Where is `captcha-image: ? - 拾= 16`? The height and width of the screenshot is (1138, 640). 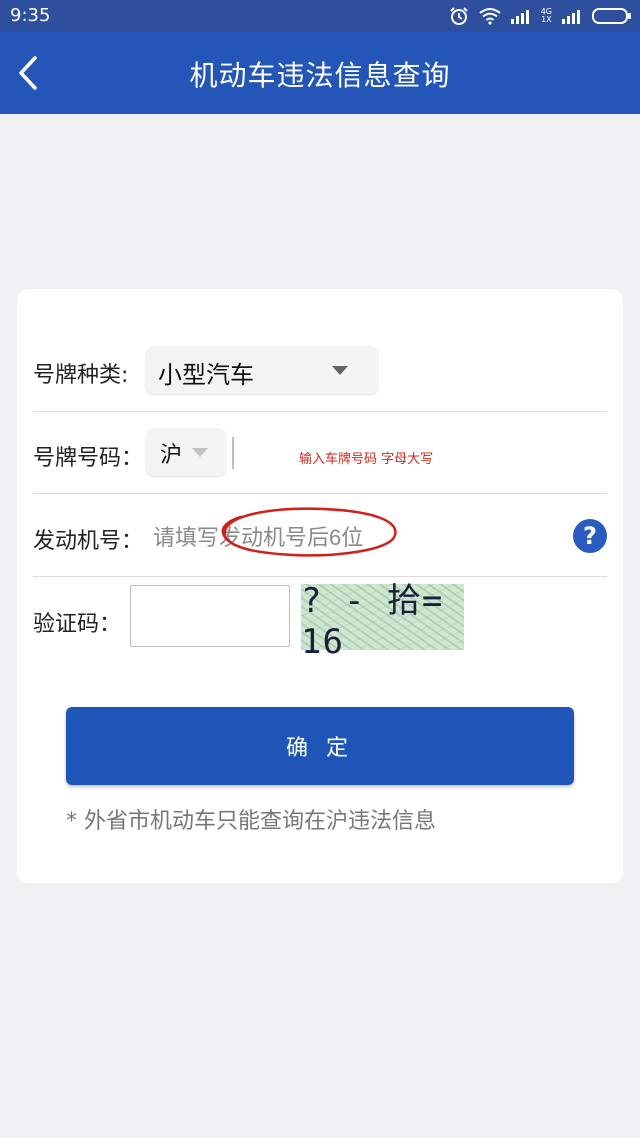
captcha-image: ? - 拾= 16 is located at coordinates (382, 621).